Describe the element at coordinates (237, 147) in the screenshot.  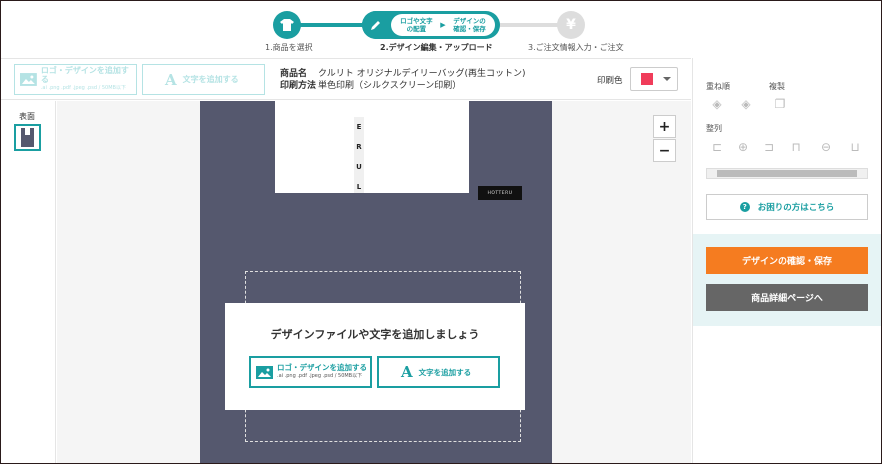
I see `bag-handle-left` at that location.